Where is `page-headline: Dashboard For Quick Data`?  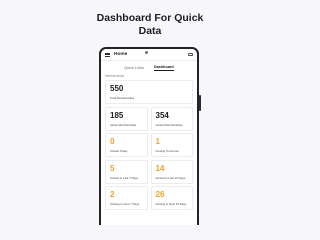
page-headline: Dashboard For Quick Data is located at coordinates (150, 25).